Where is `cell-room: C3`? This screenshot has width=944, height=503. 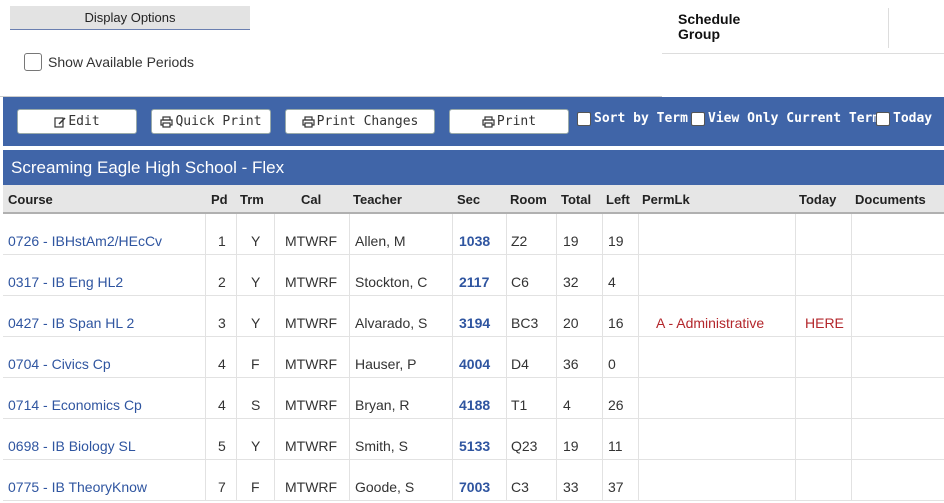
cell-room: C3 is located at coordinates (520, 487).